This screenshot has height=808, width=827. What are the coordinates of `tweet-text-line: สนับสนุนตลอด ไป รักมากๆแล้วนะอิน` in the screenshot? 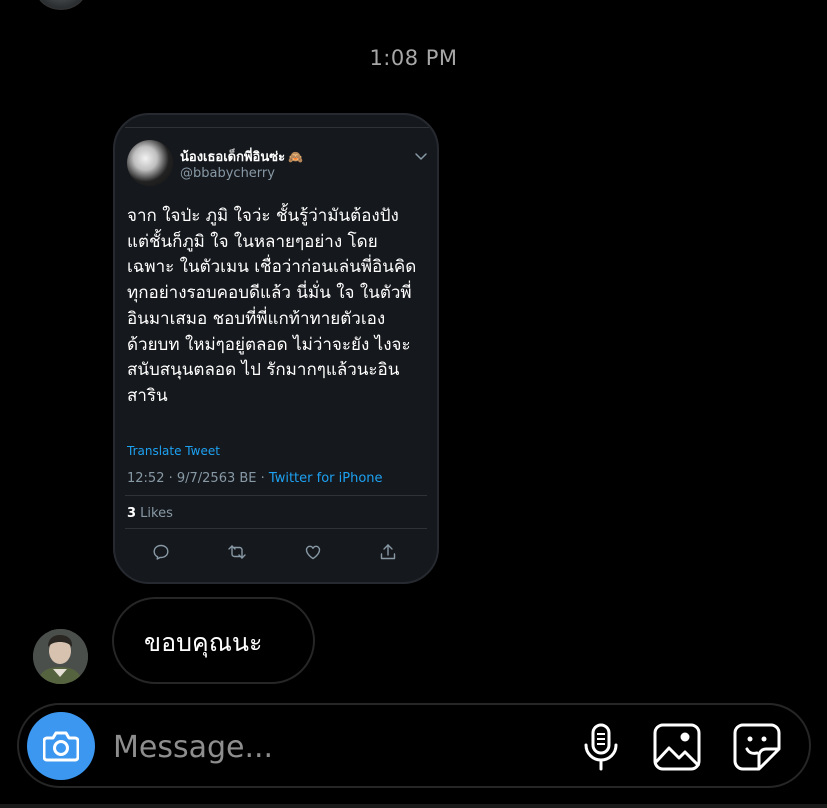 It's located at (263, 370).